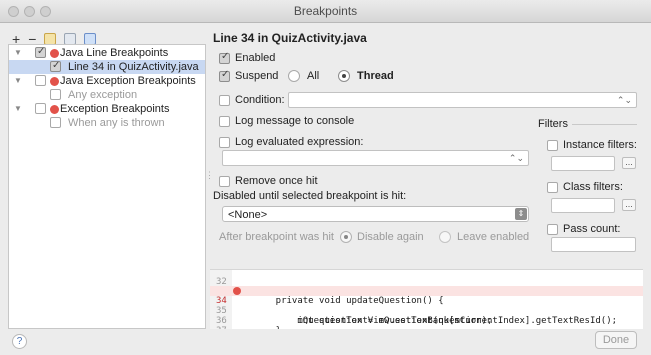  I want to click on suspend-all-radio, so click(294, 76).